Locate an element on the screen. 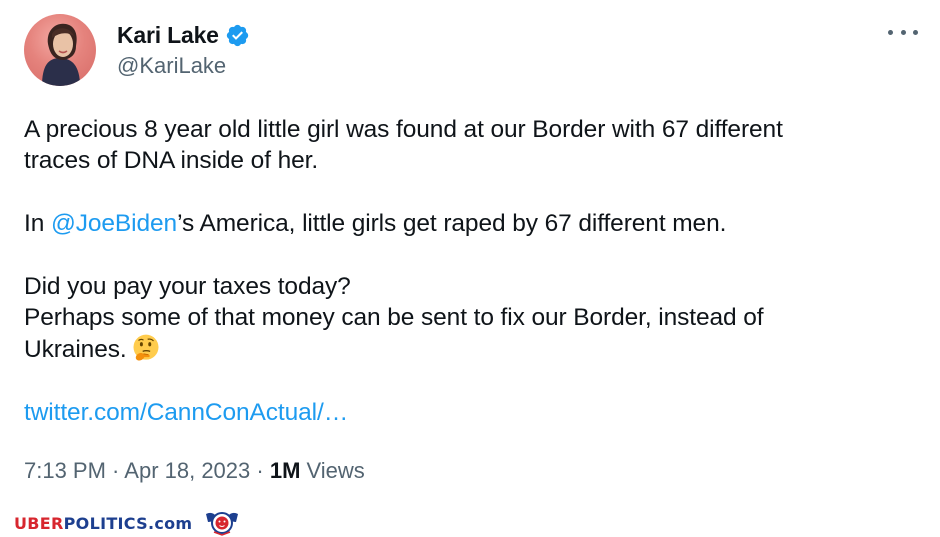  tweet-line: Ukraines. is located at coordinates (464, 349).